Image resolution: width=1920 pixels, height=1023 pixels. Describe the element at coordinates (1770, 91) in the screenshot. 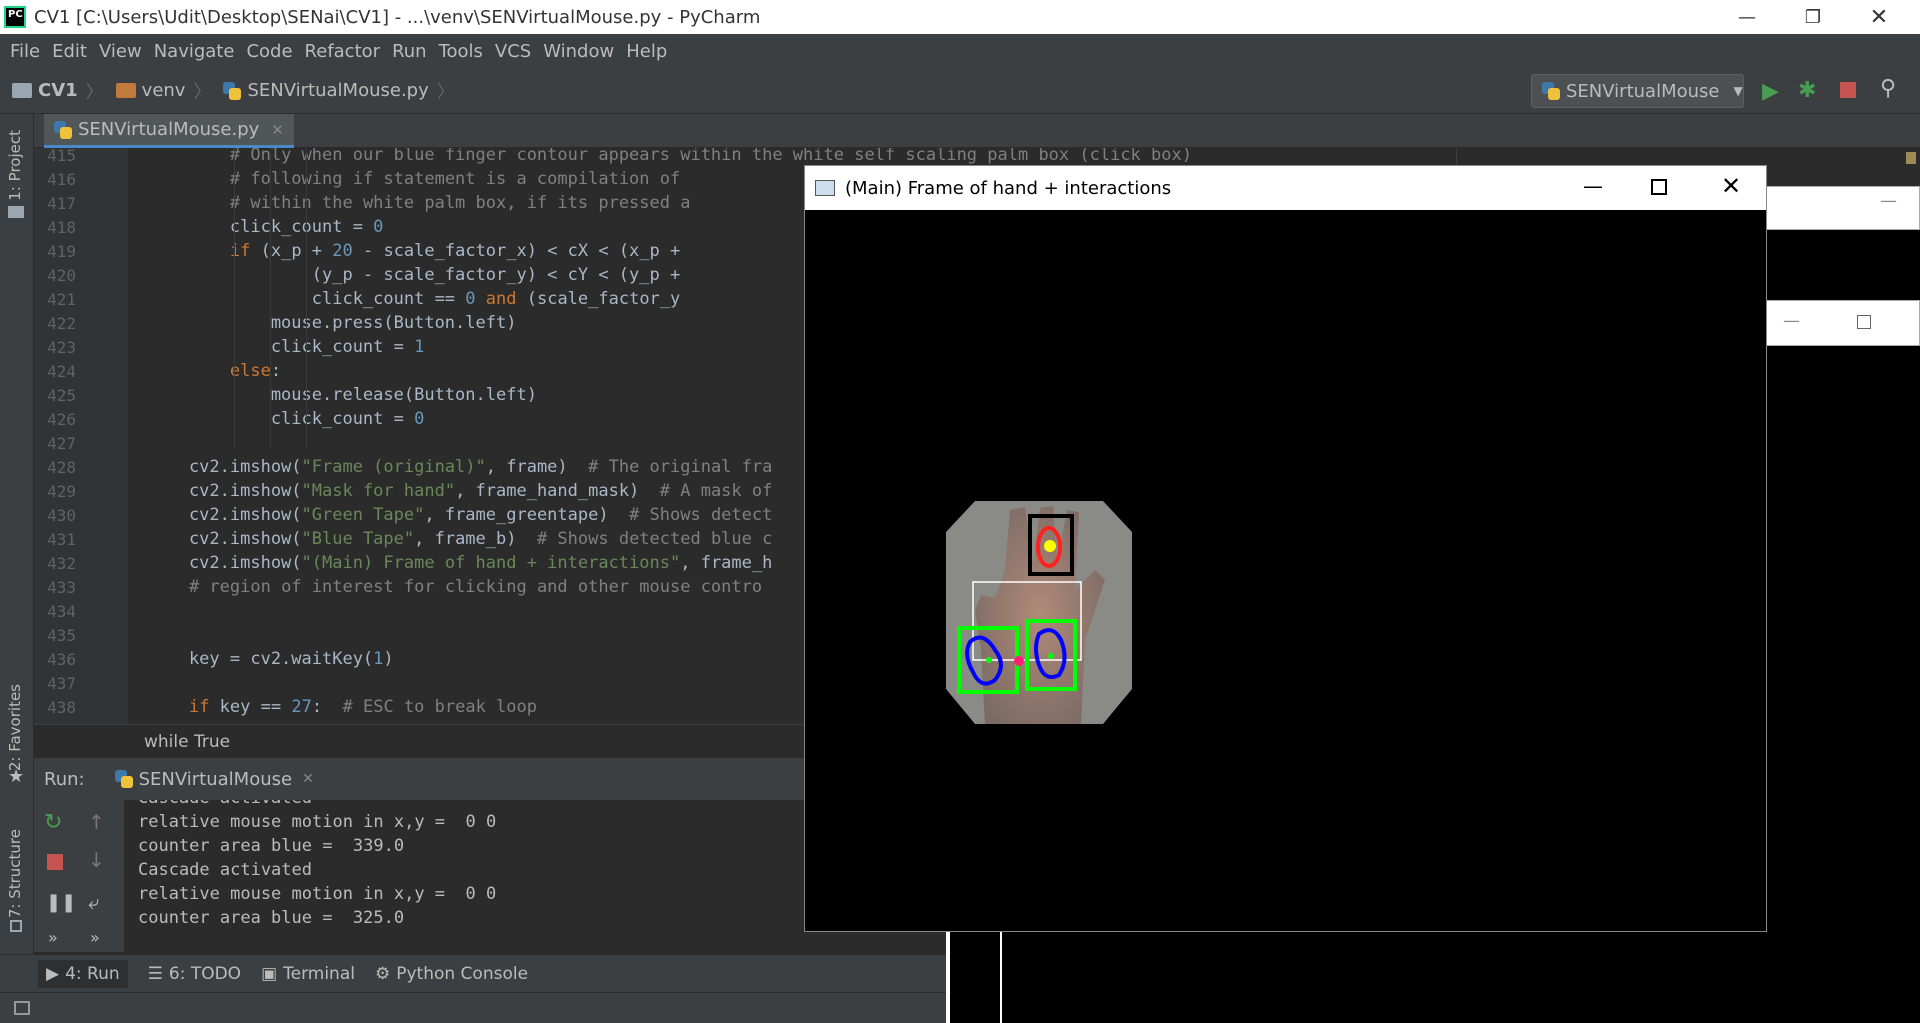

I see `run-icon: ▶` at that location.